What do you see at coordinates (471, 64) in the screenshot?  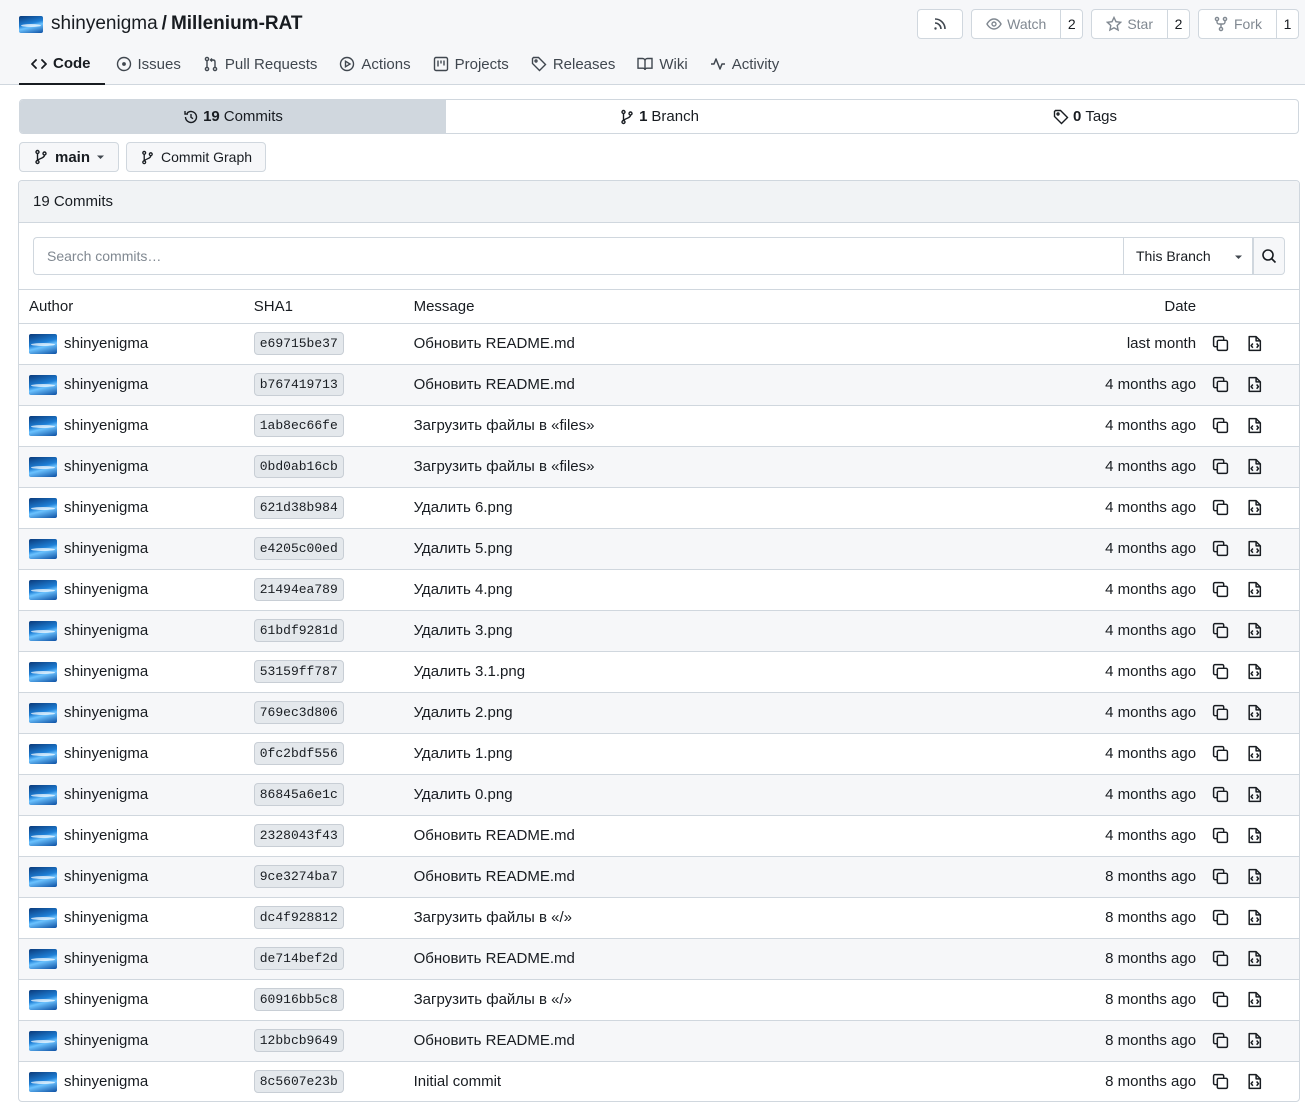 I see `tab-projects: Projects` at bounding box center [471, 64].